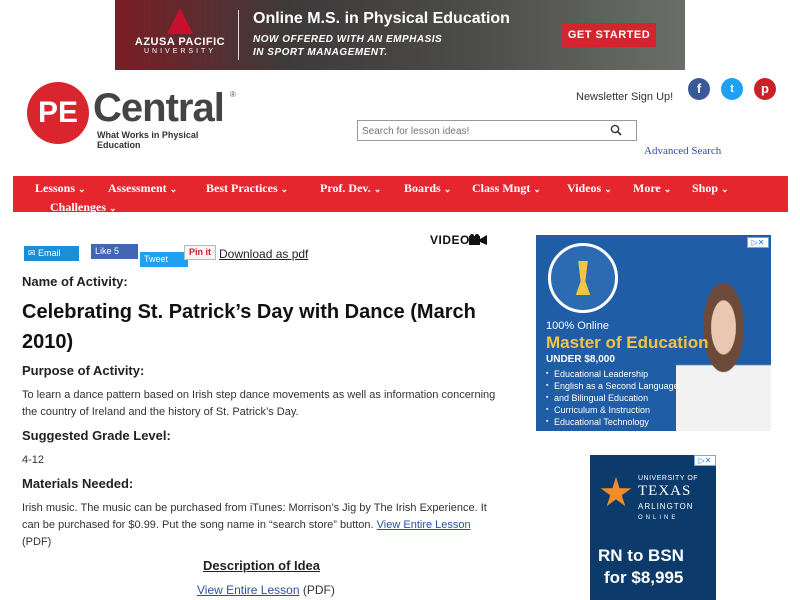 The height and width of the screenshot is (600, 800). What do you see at coordinates (666, 506) in the screenshot?
I see `uta-line-3: ARLINGTON` at bounding box center [666, 506].